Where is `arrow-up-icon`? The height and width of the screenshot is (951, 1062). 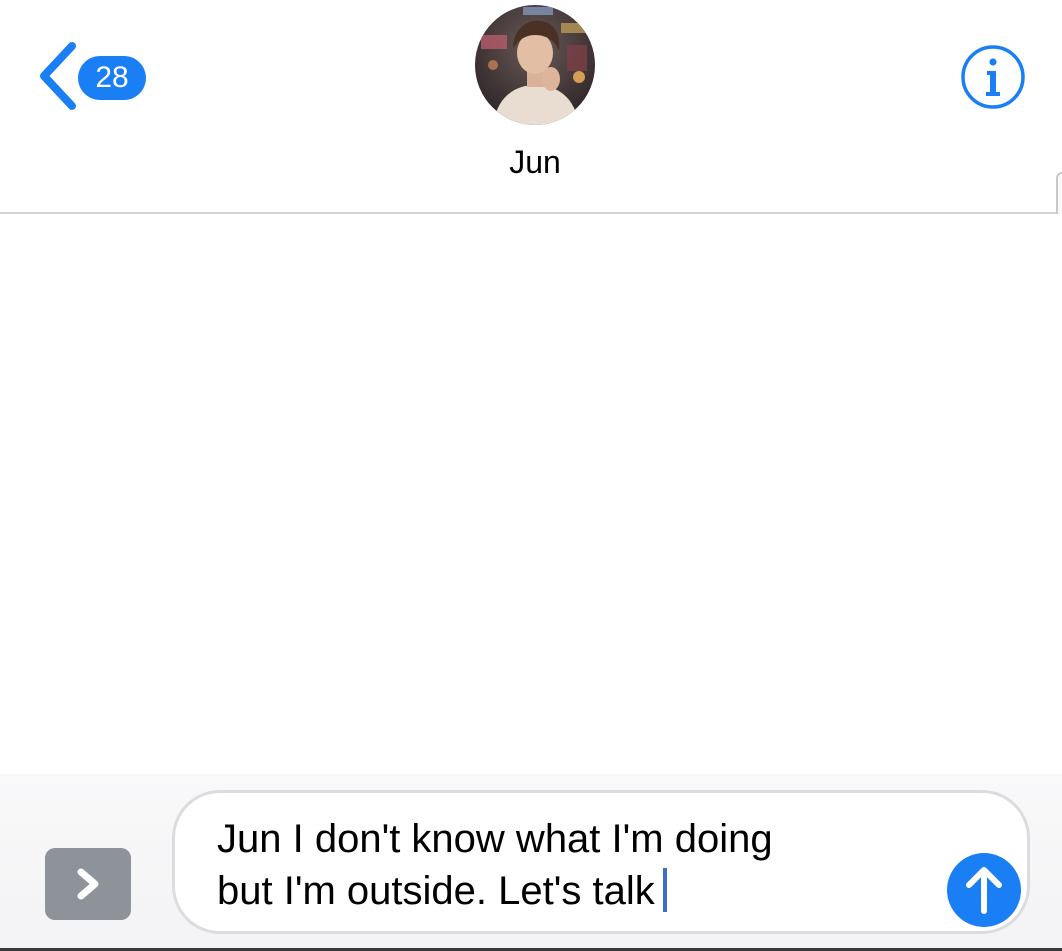 arrow-up-icon is located at coordinates (984, 890).